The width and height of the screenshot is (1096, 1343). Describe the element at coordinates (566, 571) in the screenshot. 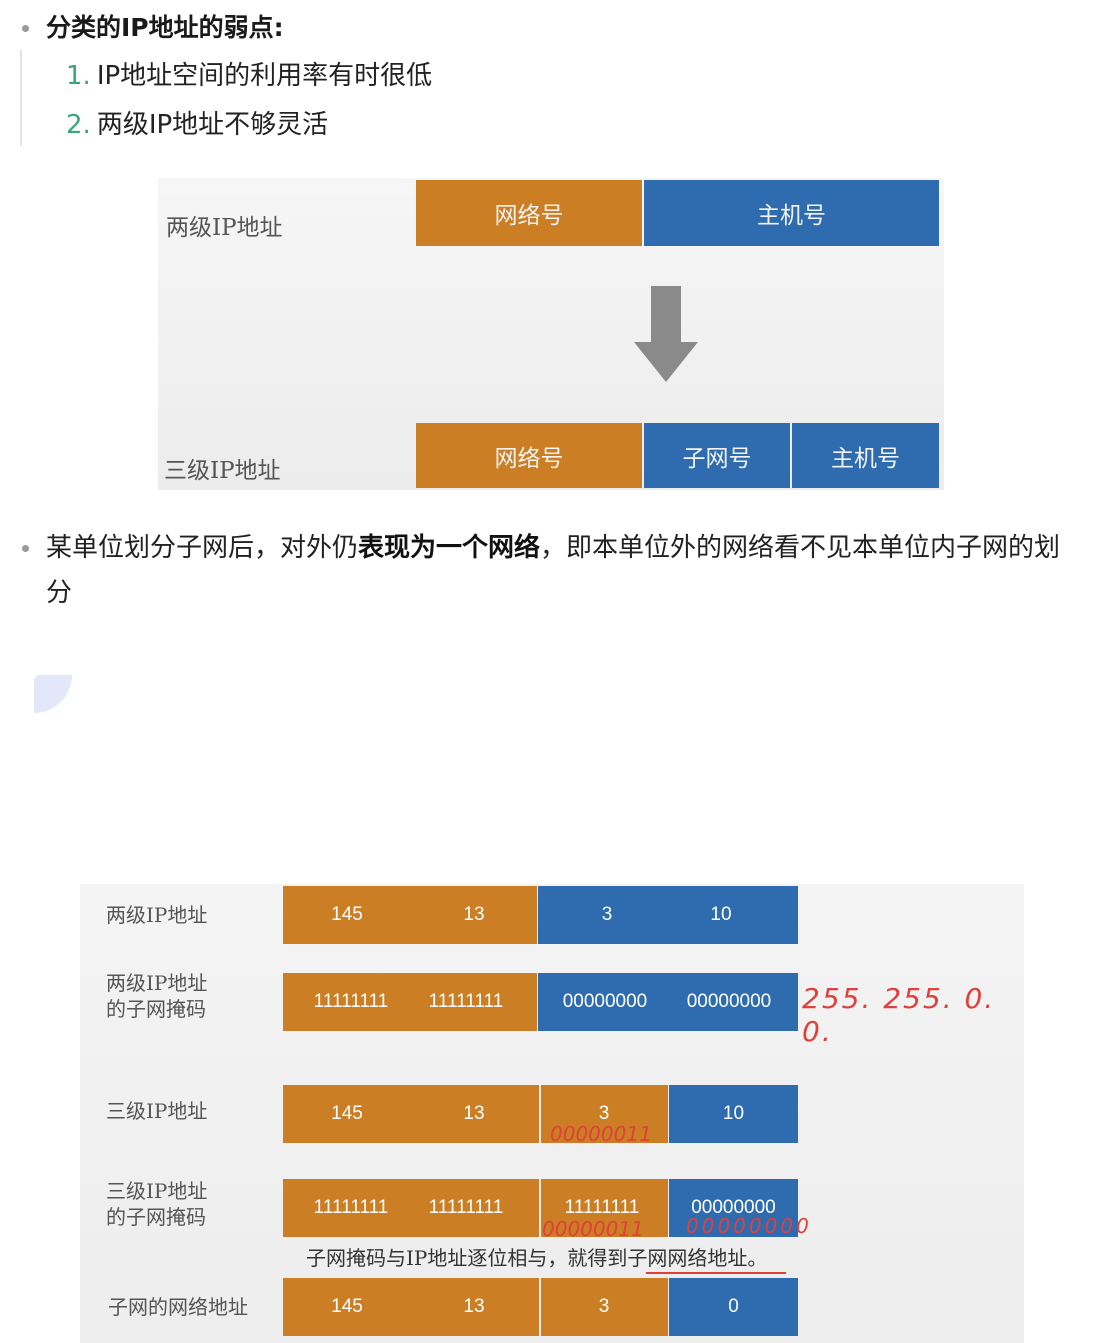

I see `subnet-description: 某单位划分子网后，对外仍表现为一个网络，即本单位外的网络看不见本单位内子网的划分` at that location.